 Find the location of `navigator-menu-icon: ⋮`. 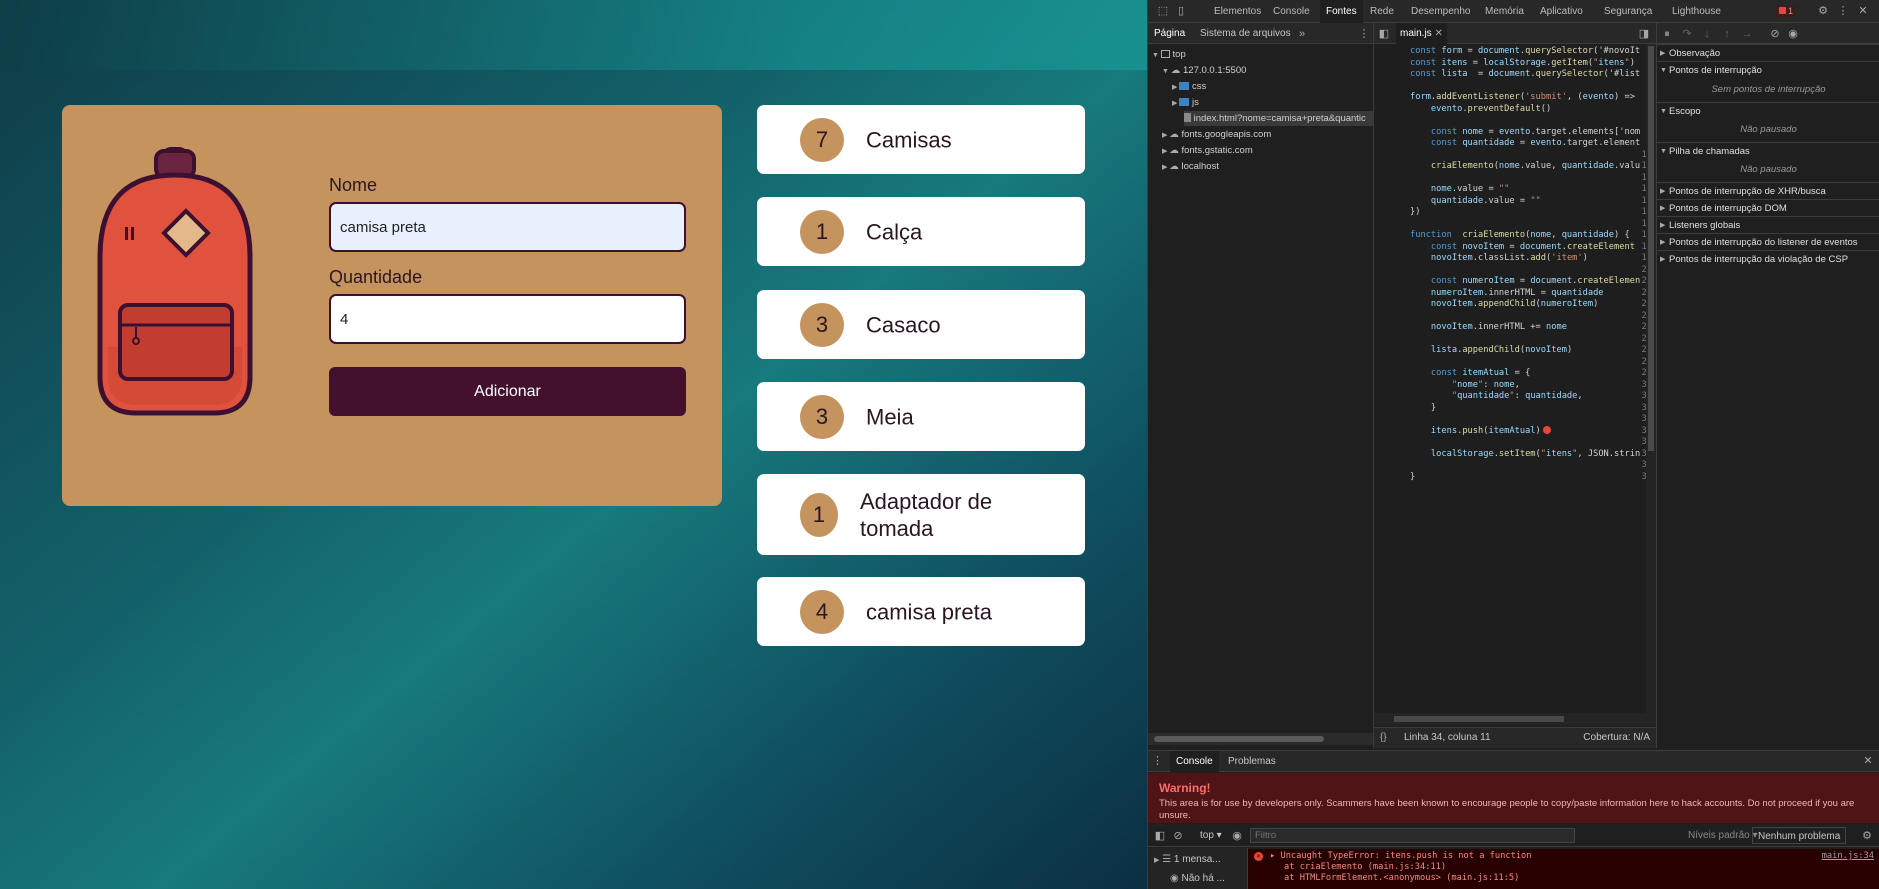

navigator-menu-icon: ⋮ is located at coordinates (1364, 34).